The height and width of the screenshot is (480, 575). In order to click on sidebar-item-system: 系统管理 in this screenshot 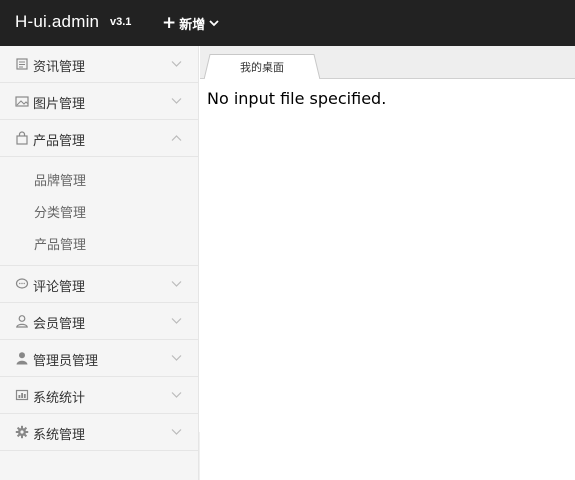, I will do `click(99, 432)`.